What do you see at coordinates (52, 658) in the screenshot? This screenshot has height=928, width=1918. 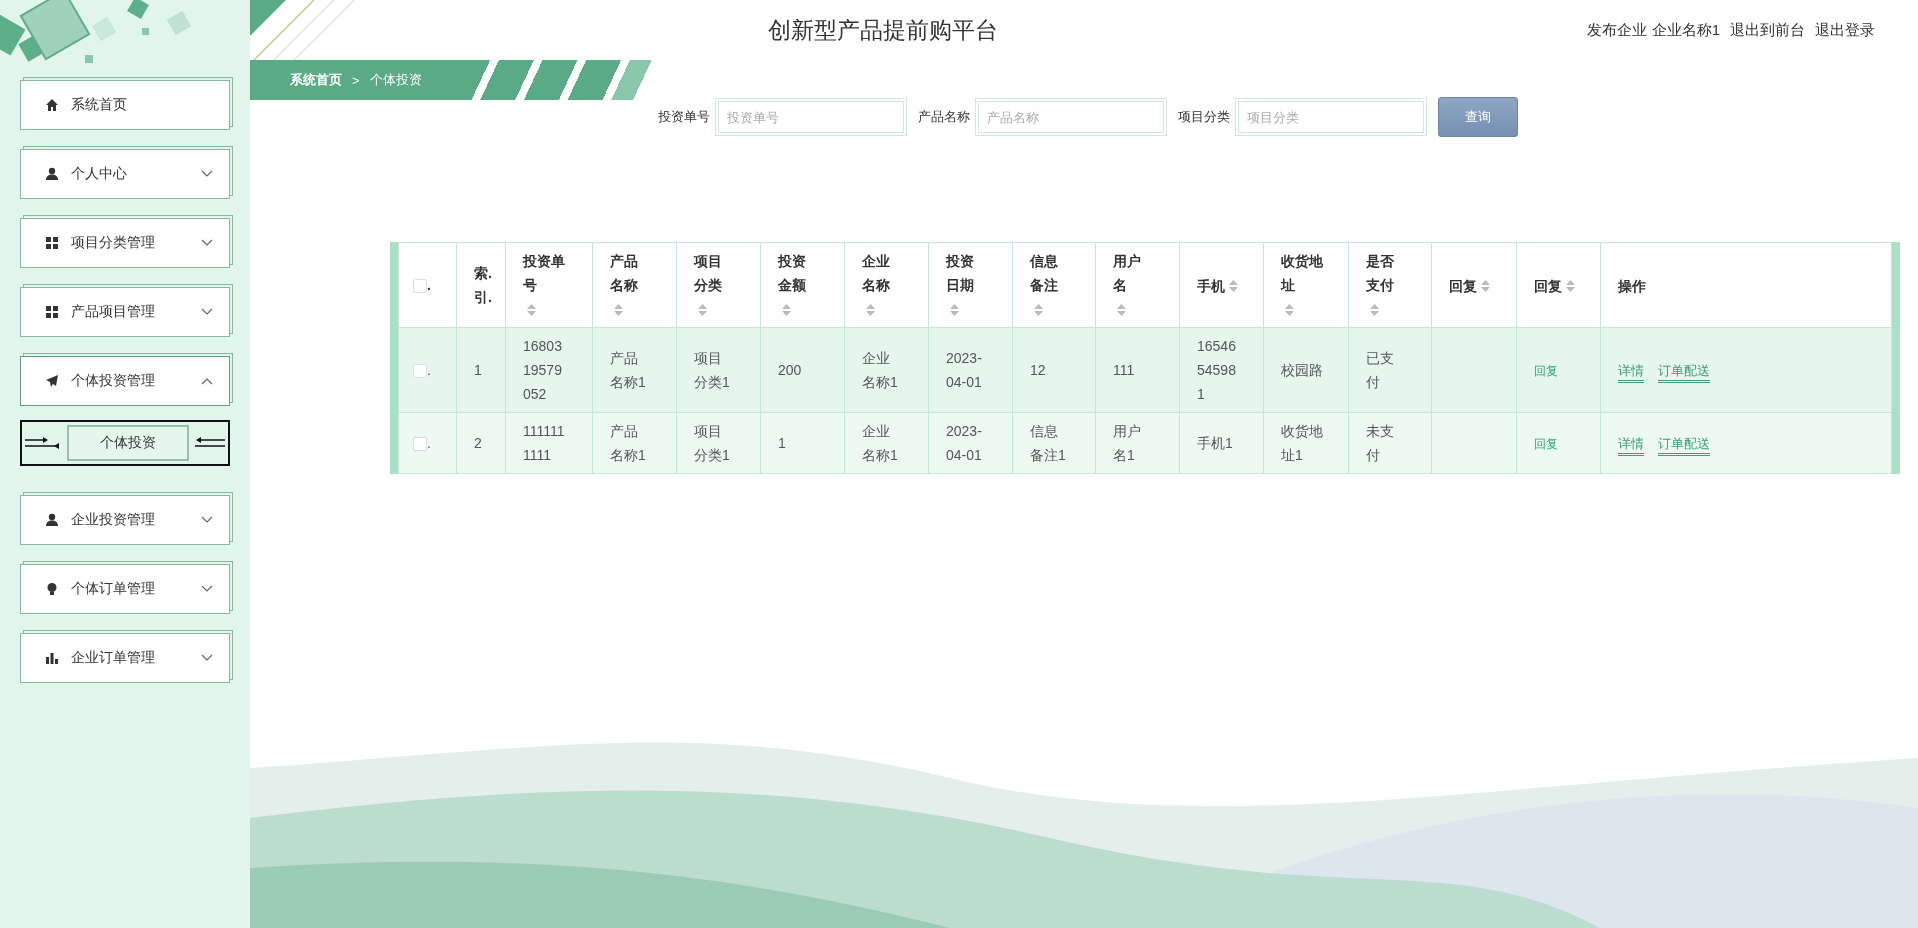 I see `bar-chart-icon` at bounding box center [52, 658].